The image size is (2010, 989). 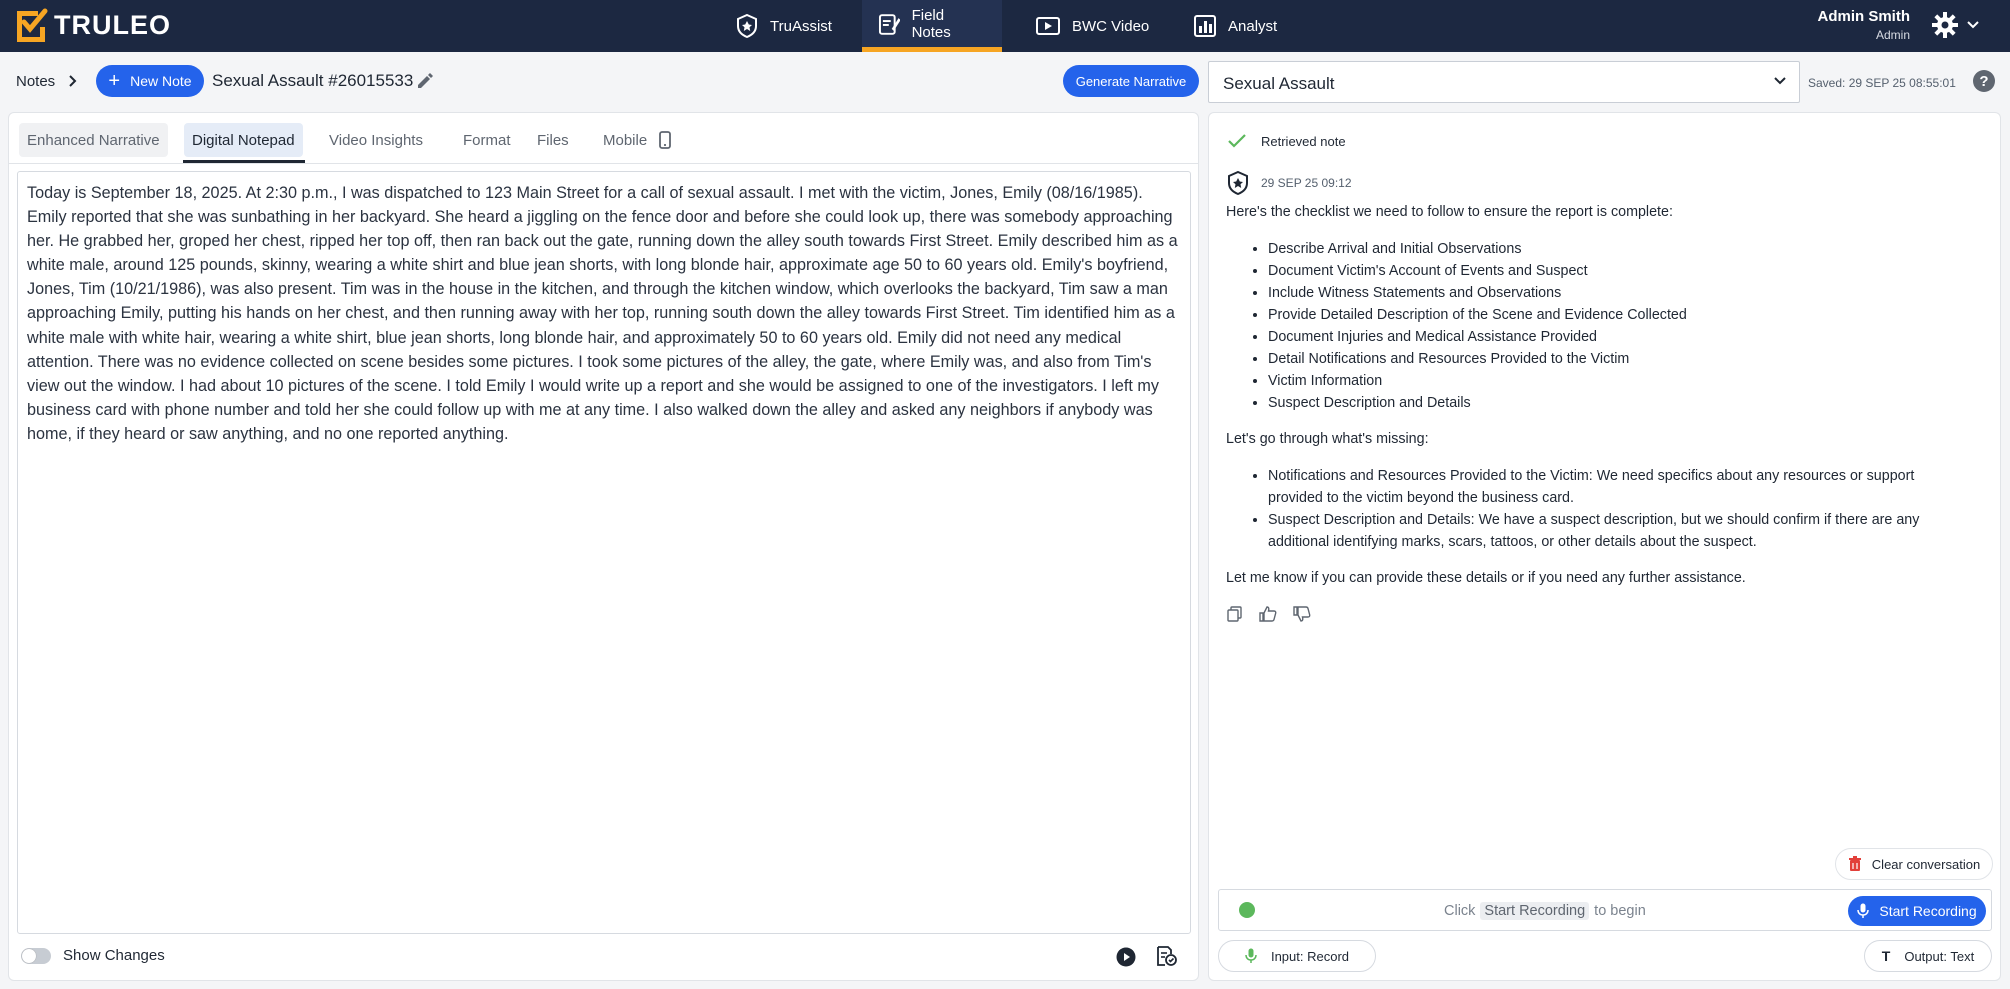 What do you see at coordinates (1892, 35) in the screenshot?
I see `user-role: Admin` at bounding box center [1892, 35].